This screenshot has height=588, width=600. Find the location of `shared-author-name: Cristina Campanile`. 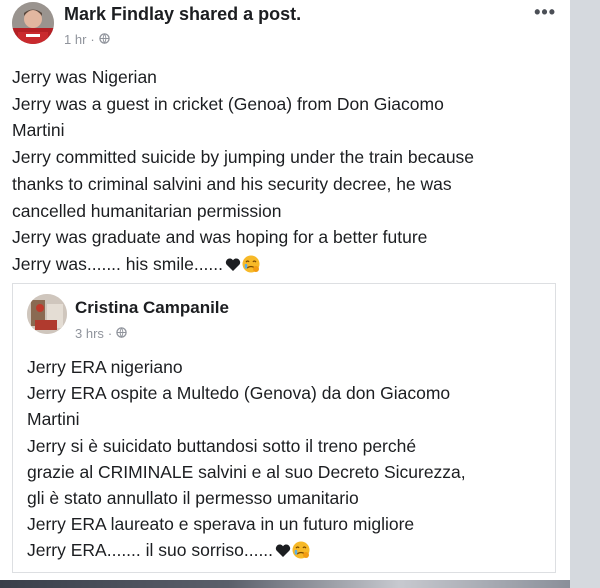

shared-author-name: Cristina Campanile is located at coordinates (152, 308).